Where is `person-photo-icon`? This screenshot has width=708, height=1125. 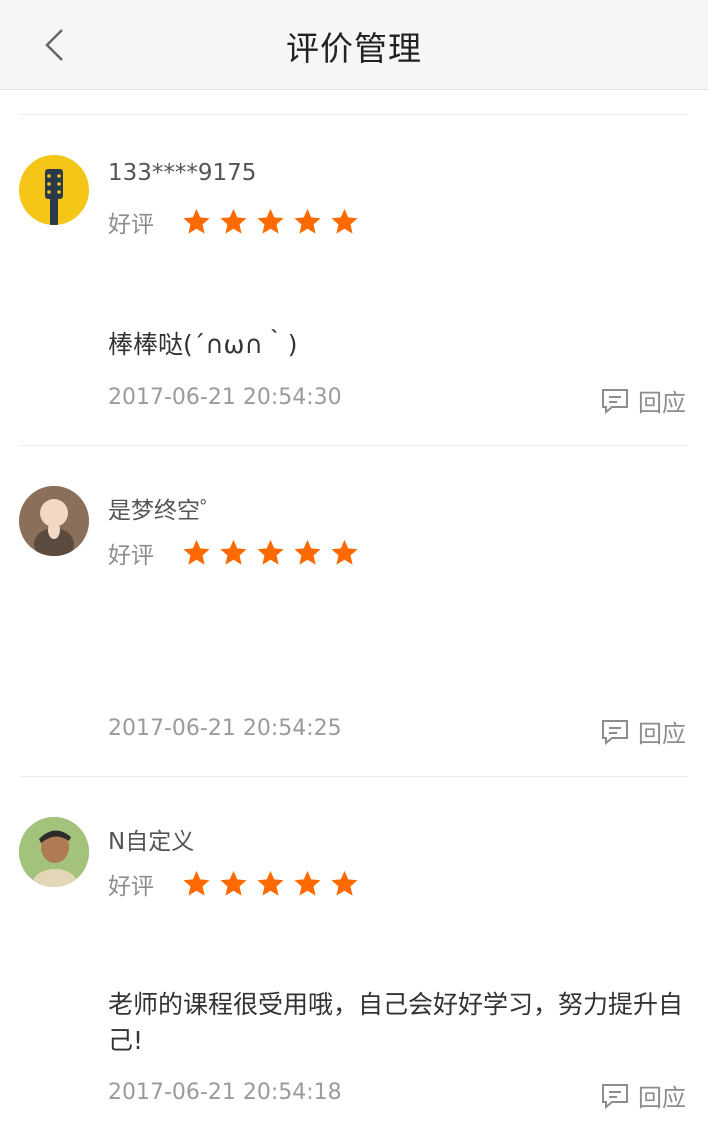
person-photo-icon is located at coordinates (54, 852).